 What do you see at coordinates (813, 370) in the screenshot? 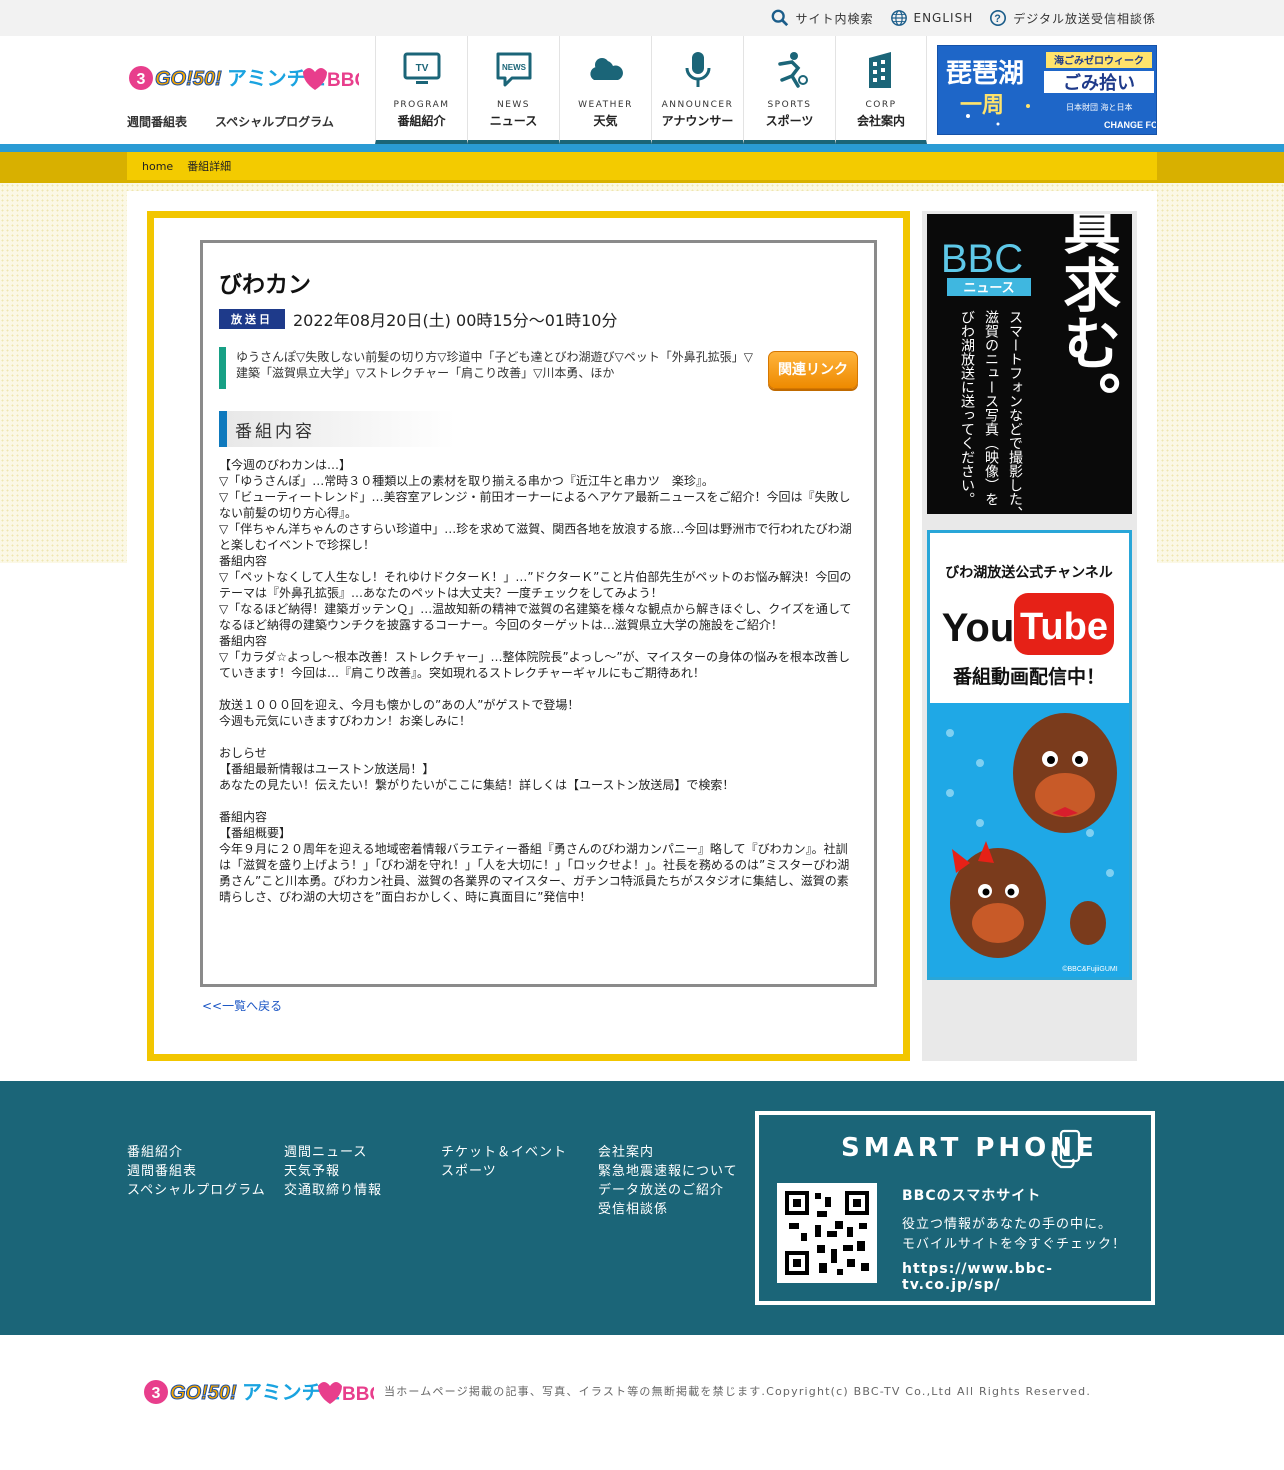
I see `related-link-button: 関連リンク` at bounding box center [813, 370].